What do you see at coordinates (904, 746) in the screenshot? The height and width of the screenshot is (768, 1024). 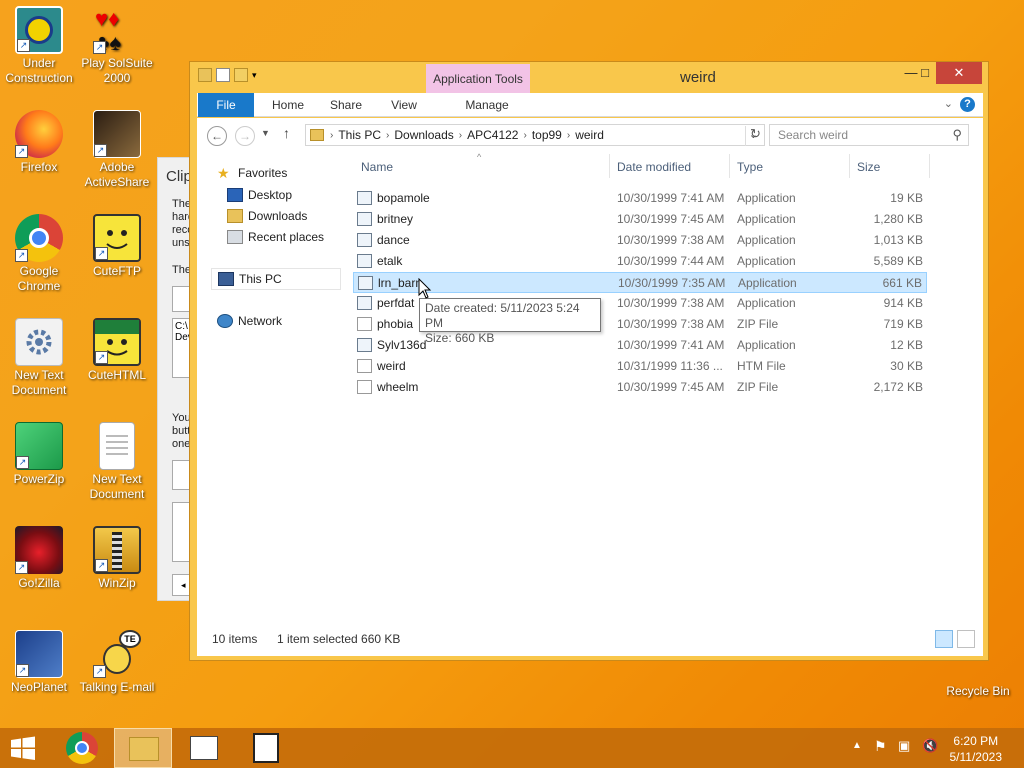 I see `network-tray-icon: ▣` at bounding box center [904, 746].